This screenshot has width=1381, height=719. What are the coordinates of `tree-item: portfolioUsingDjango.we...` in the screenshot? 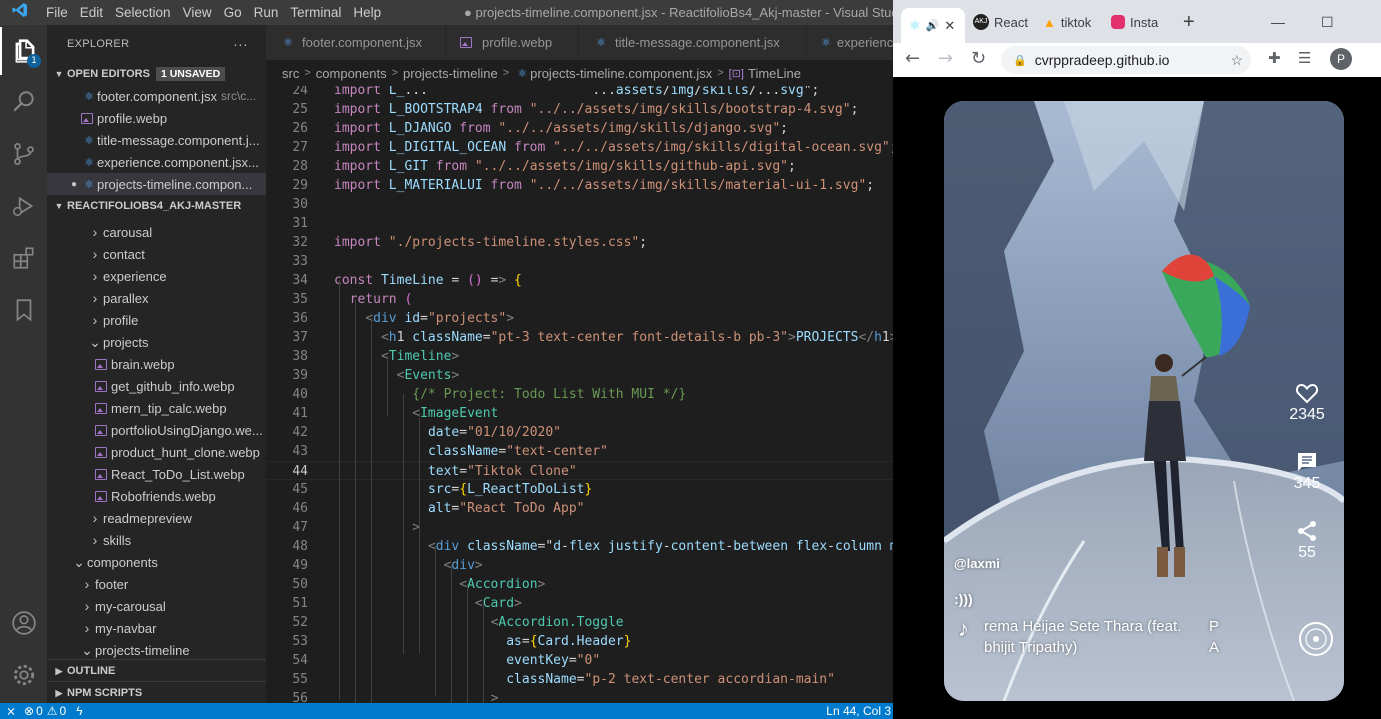 It's located at (156, 430).